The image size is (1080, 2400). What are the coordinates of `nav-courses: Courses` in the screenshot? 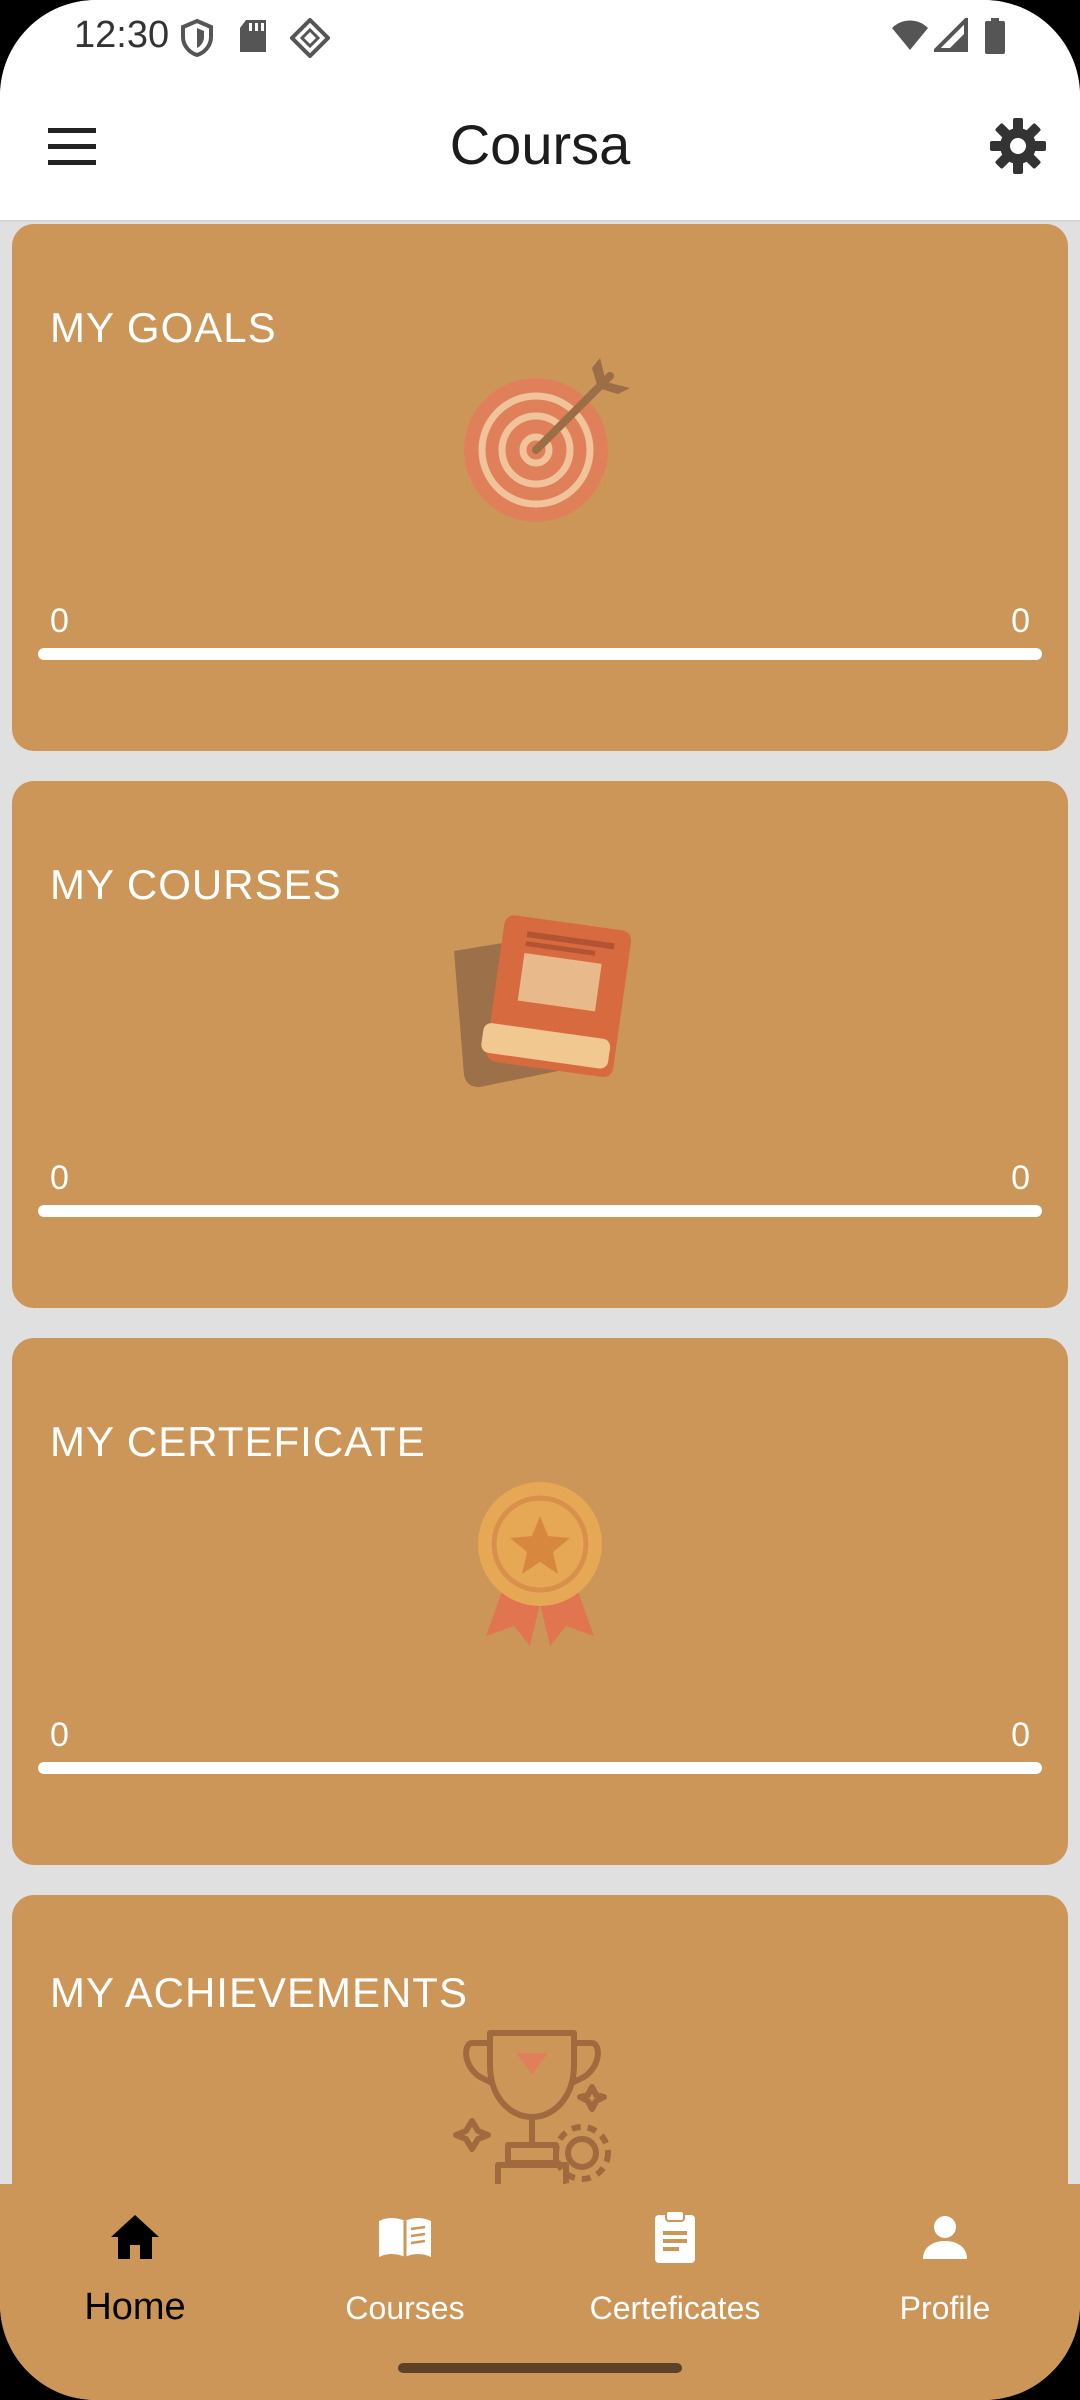 It's located at (405, 2259).